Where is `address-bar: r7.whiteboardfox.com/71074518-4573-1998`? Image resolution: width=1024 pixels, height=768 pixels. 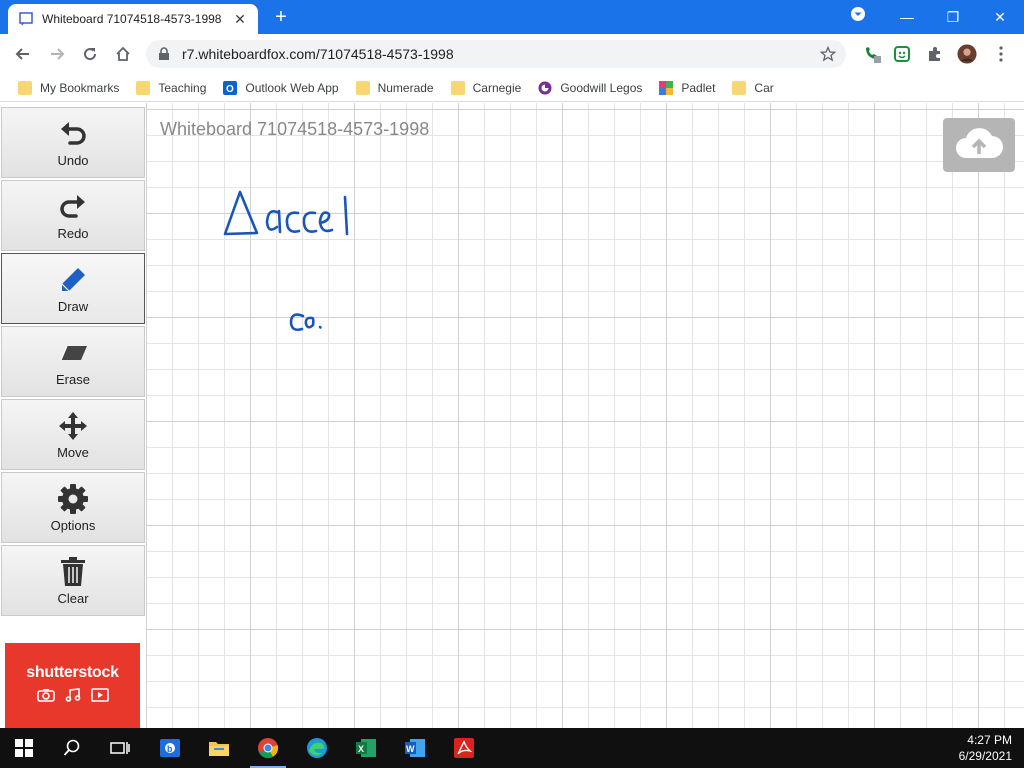
address-bar: r7.whiteboardfox.com/71074518-4573-1998 is located at coordinates (496, 54).